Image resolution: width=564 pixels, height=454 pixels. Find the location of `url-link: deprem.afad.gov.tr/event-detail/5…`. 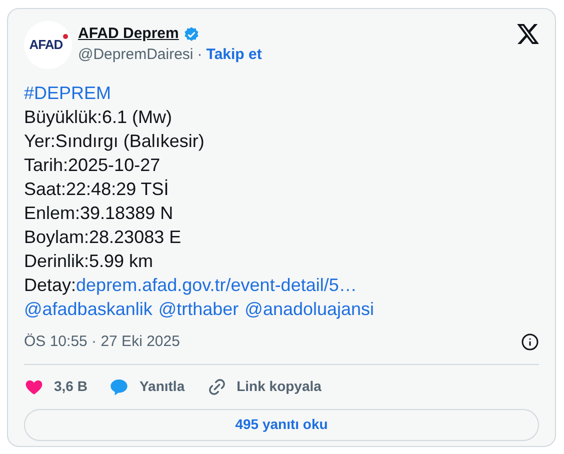

url-link: deprem.afad.gov.tr/event-detail/5… is located at coordinates (216, 285).